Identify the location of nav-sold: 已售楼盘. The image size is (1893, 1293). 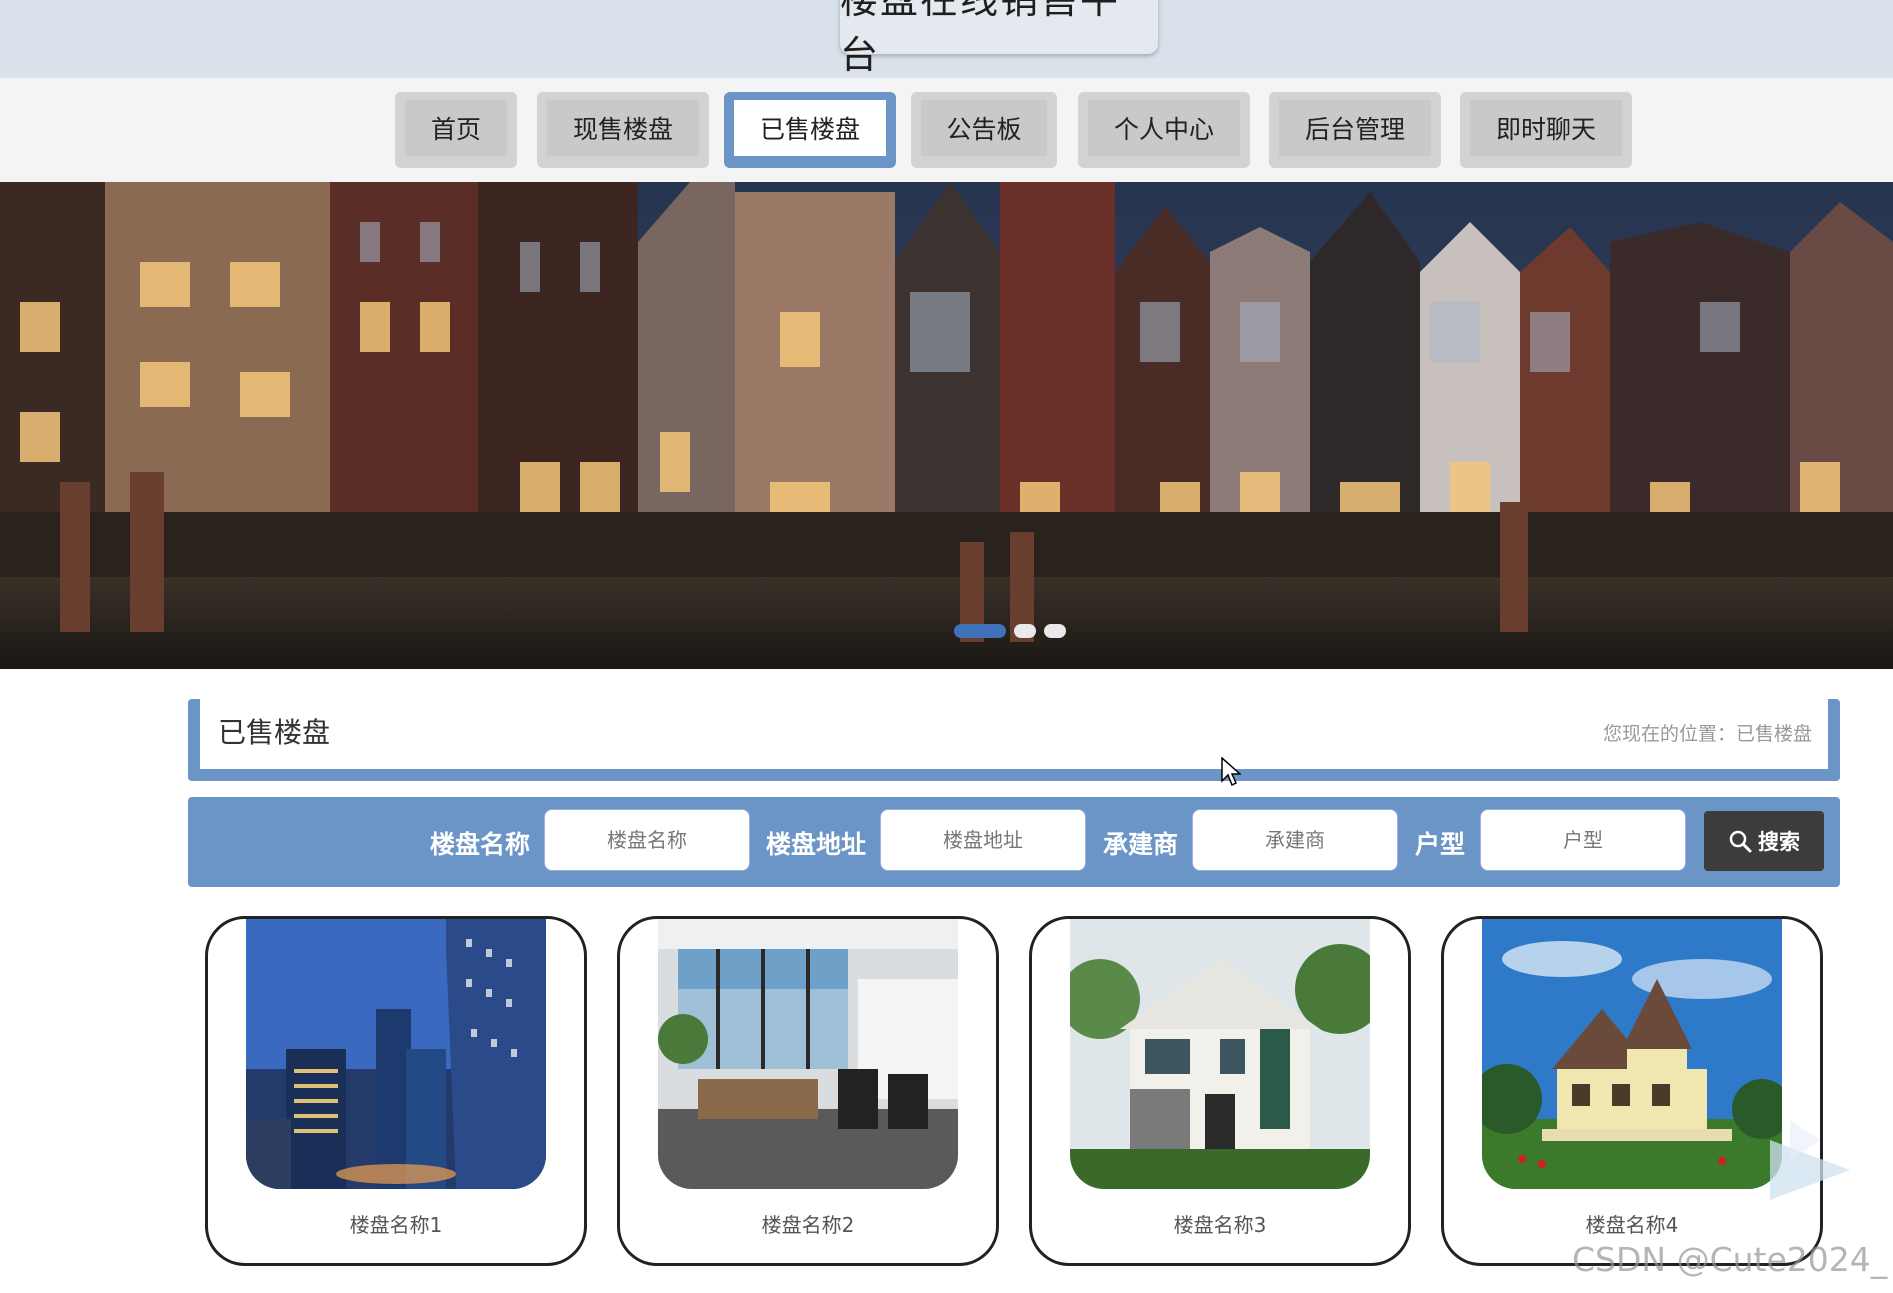
(810, 130).